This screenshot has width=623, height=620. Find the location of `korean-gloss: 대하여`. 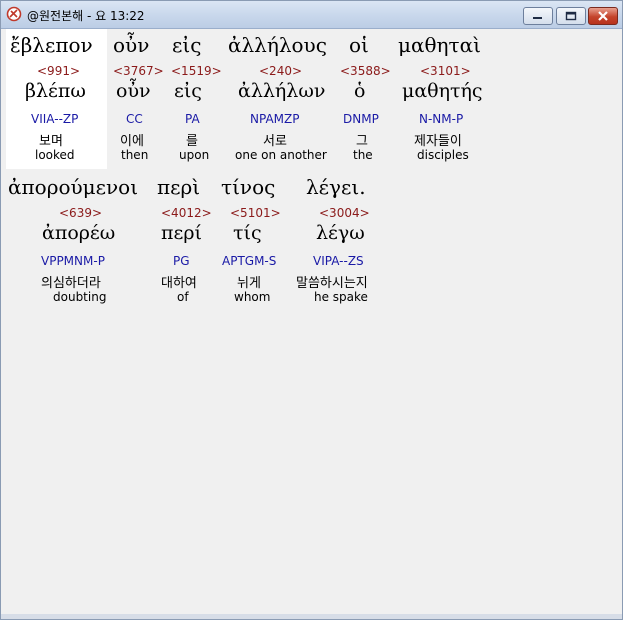

korean-gloss: 대하여 is located at coordinates (179, 283).